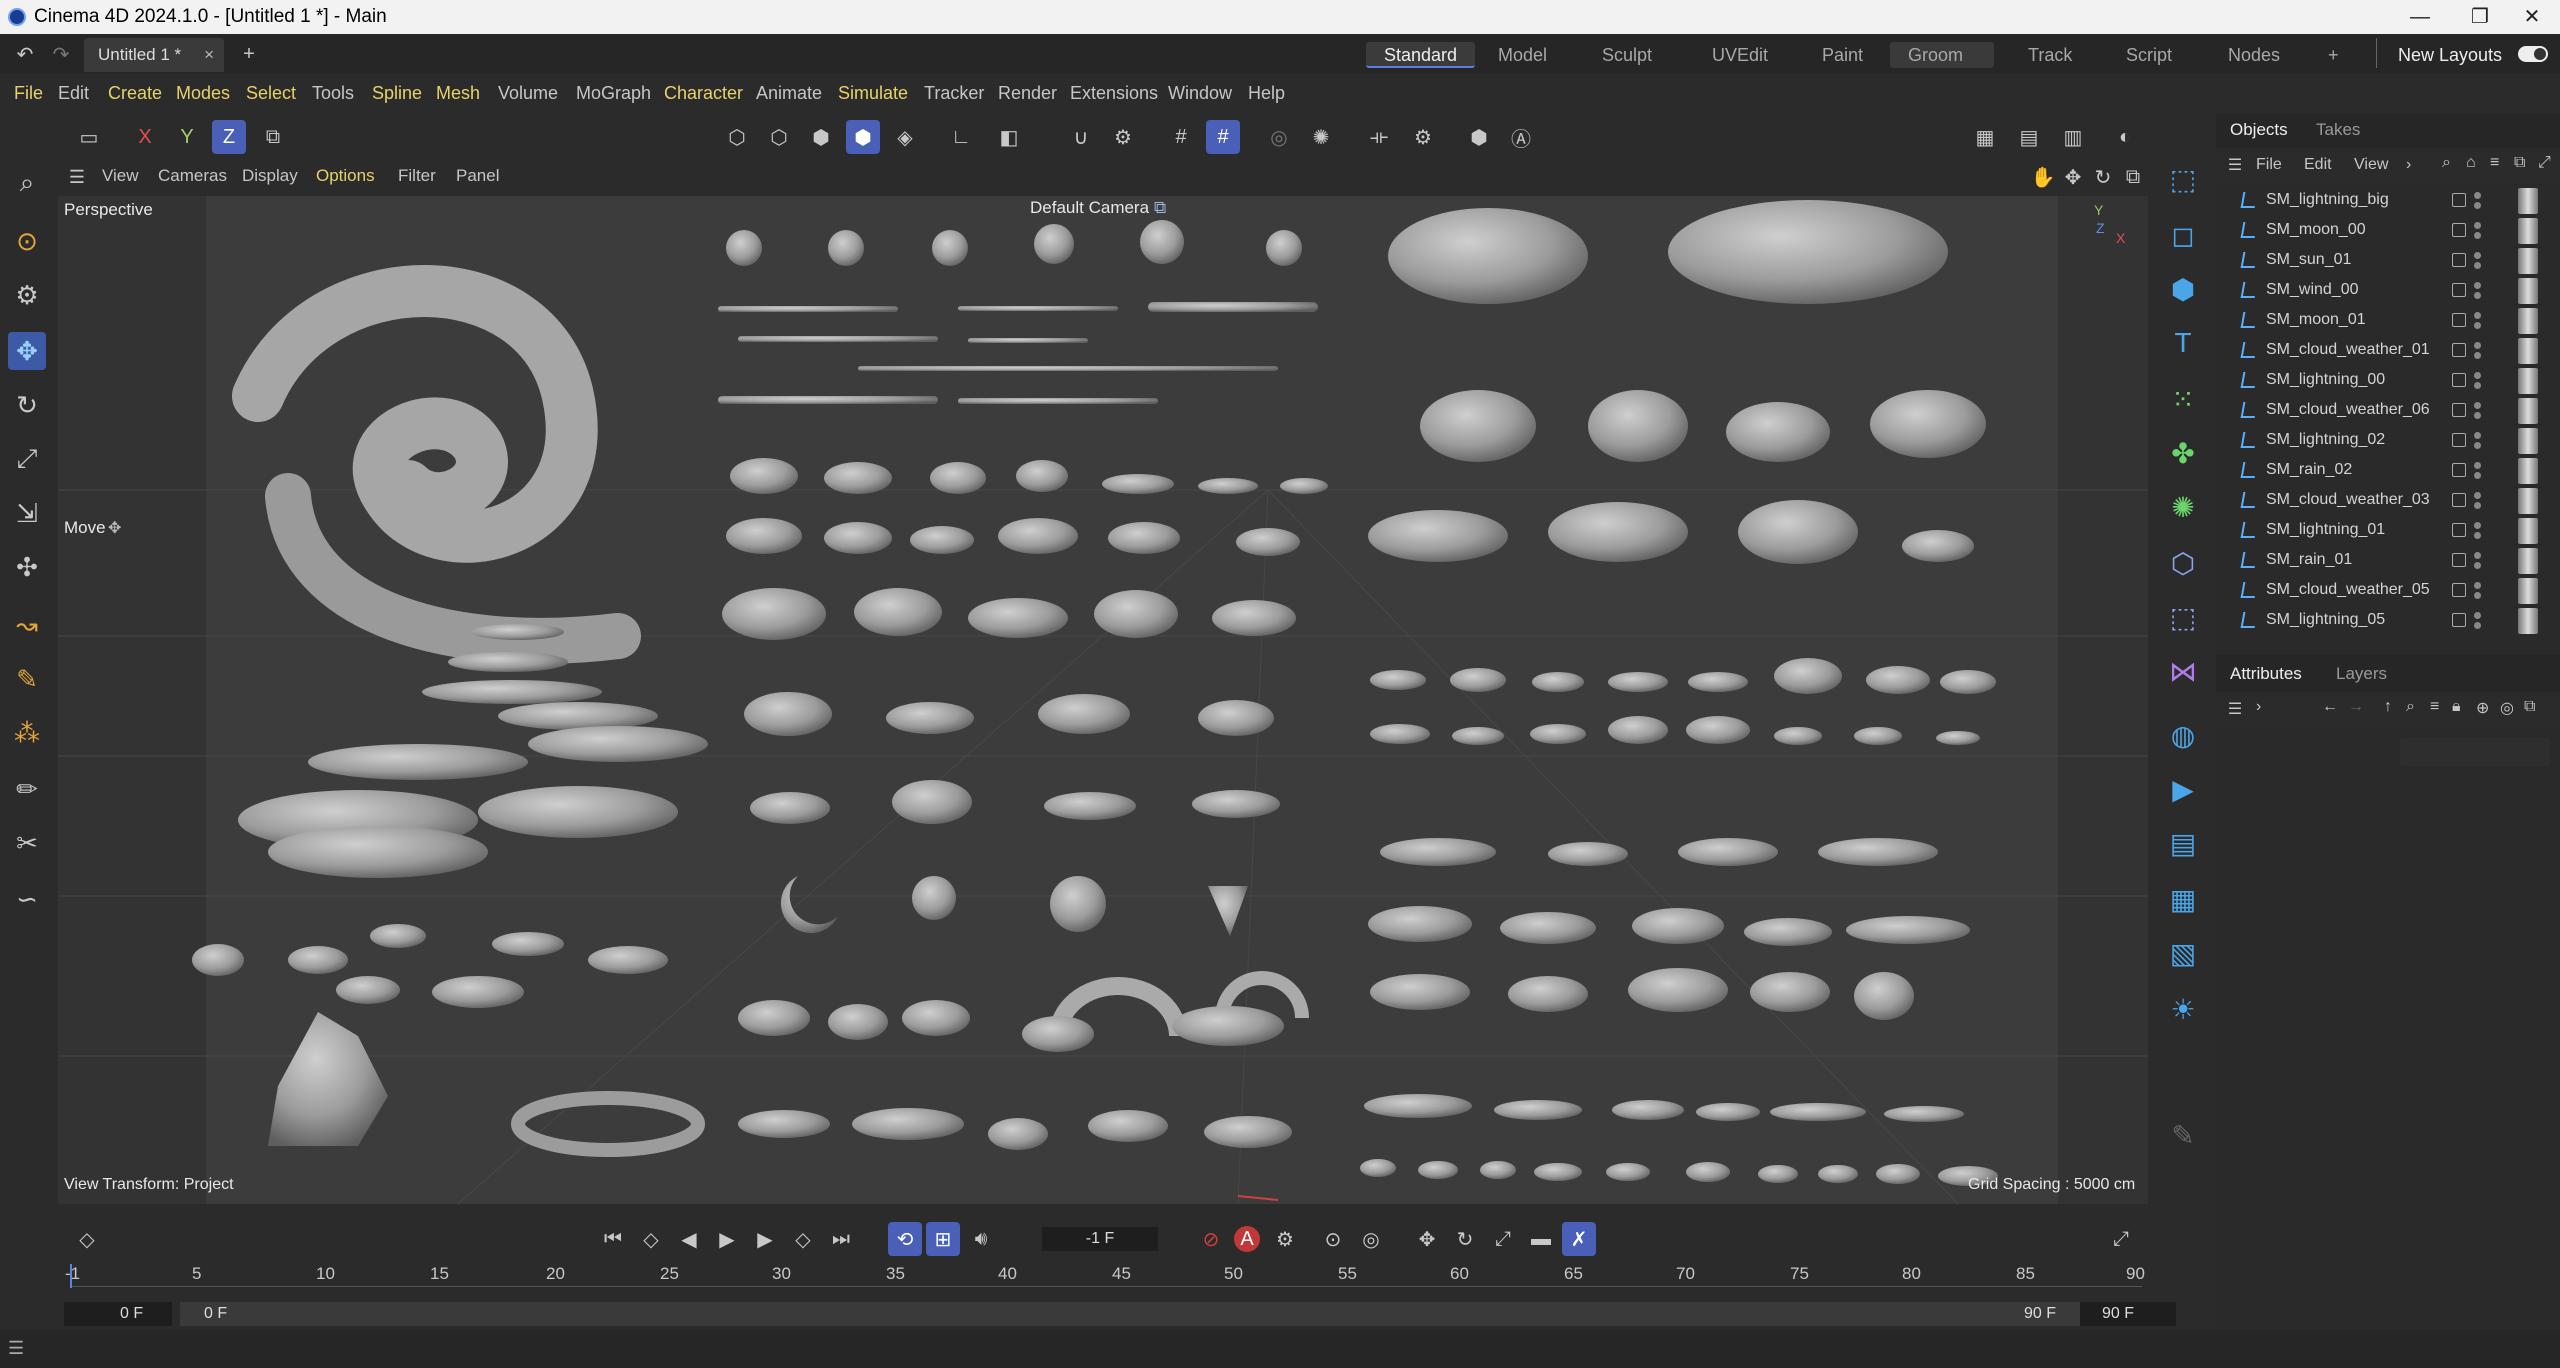 This screenshot has width=2560, height=1368. What do you see at coordinates (1285, 1239) in the screenshot?
I see `keying-settings-icon: ⚙` at bounding box center [1285, 1239].